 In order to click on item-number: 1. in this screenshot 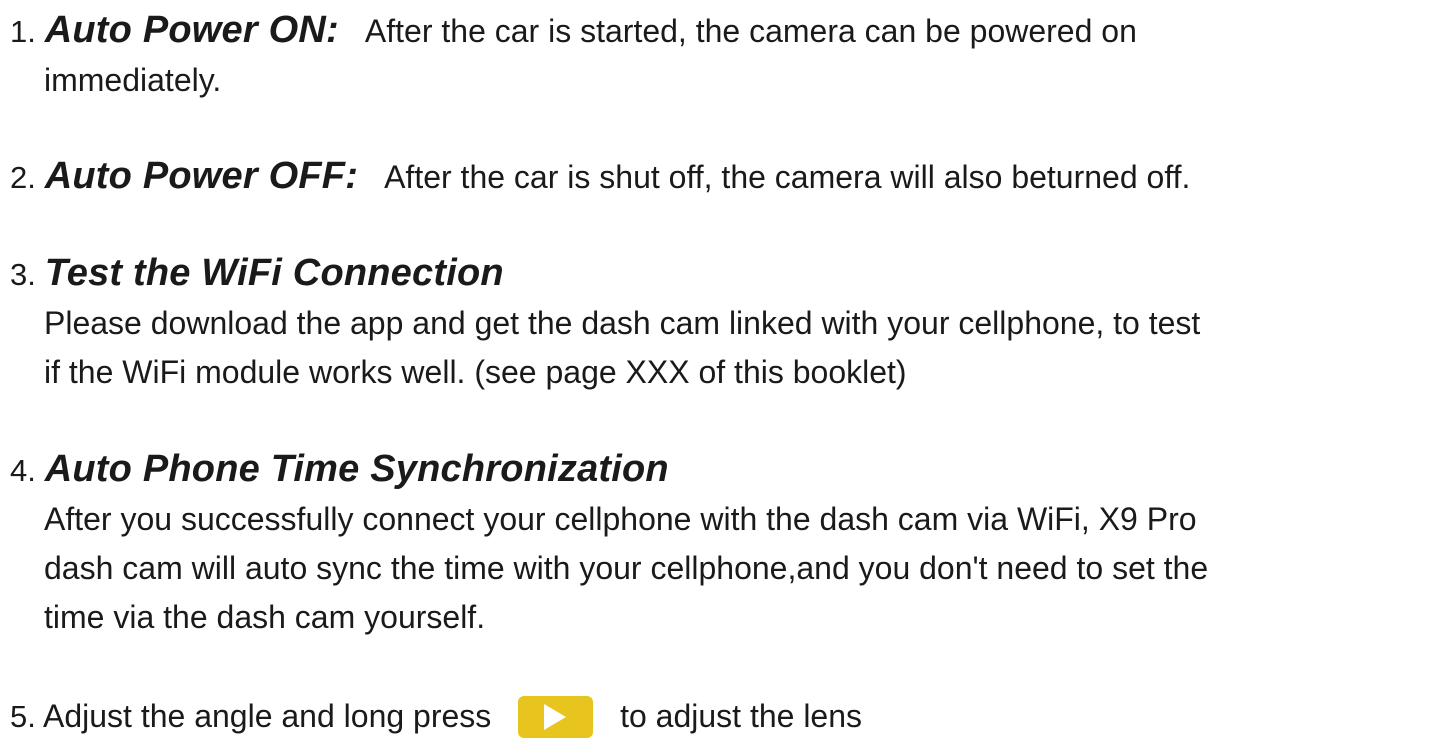, I will do `click(23, 31)`.